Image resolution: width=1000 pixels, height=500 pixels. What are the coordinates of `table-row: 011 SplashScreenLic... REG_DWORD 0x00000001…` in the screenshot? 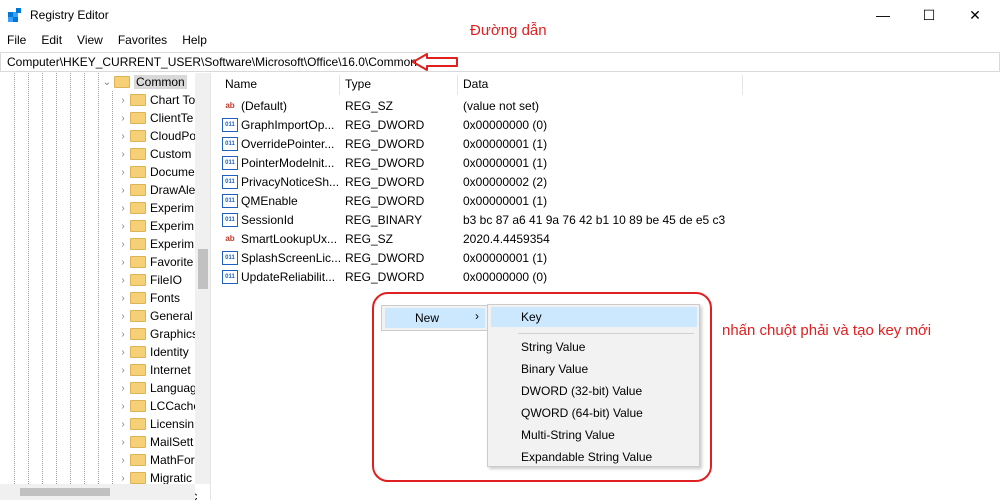 It's located at (518, 258).